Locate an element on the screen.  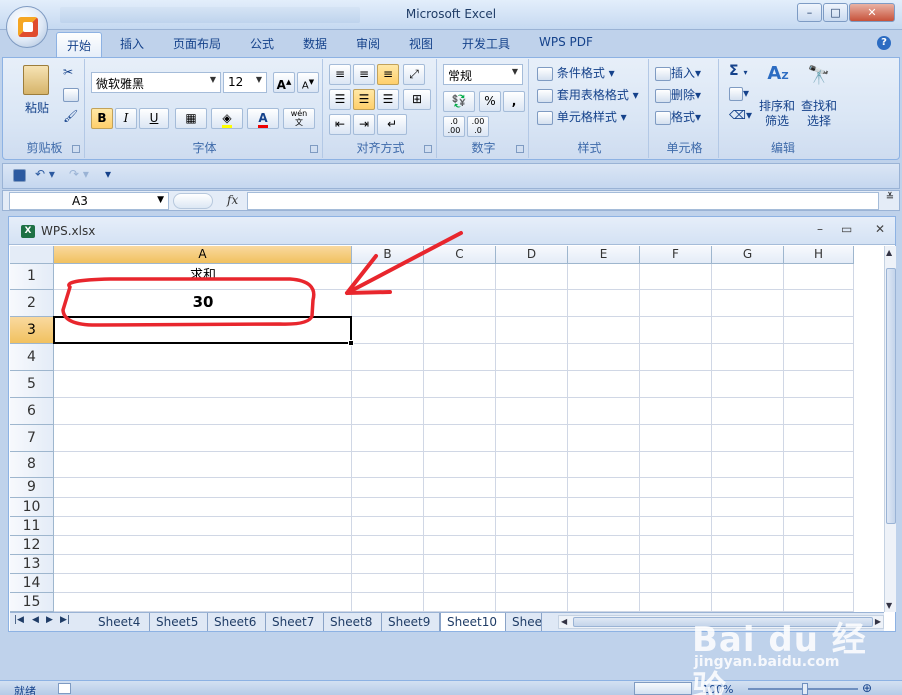
shrink-font-button: A▼ is located at coordinates (308, 82).